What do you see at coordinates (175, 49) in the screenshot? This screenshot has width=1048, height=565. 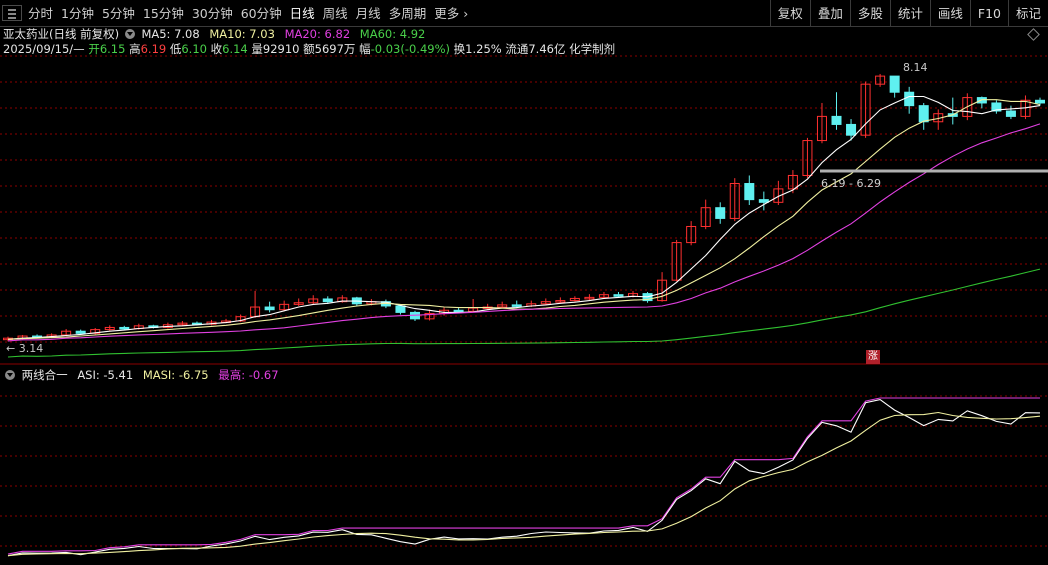 I see `low-label: 低` at bounding box center [175, 49].